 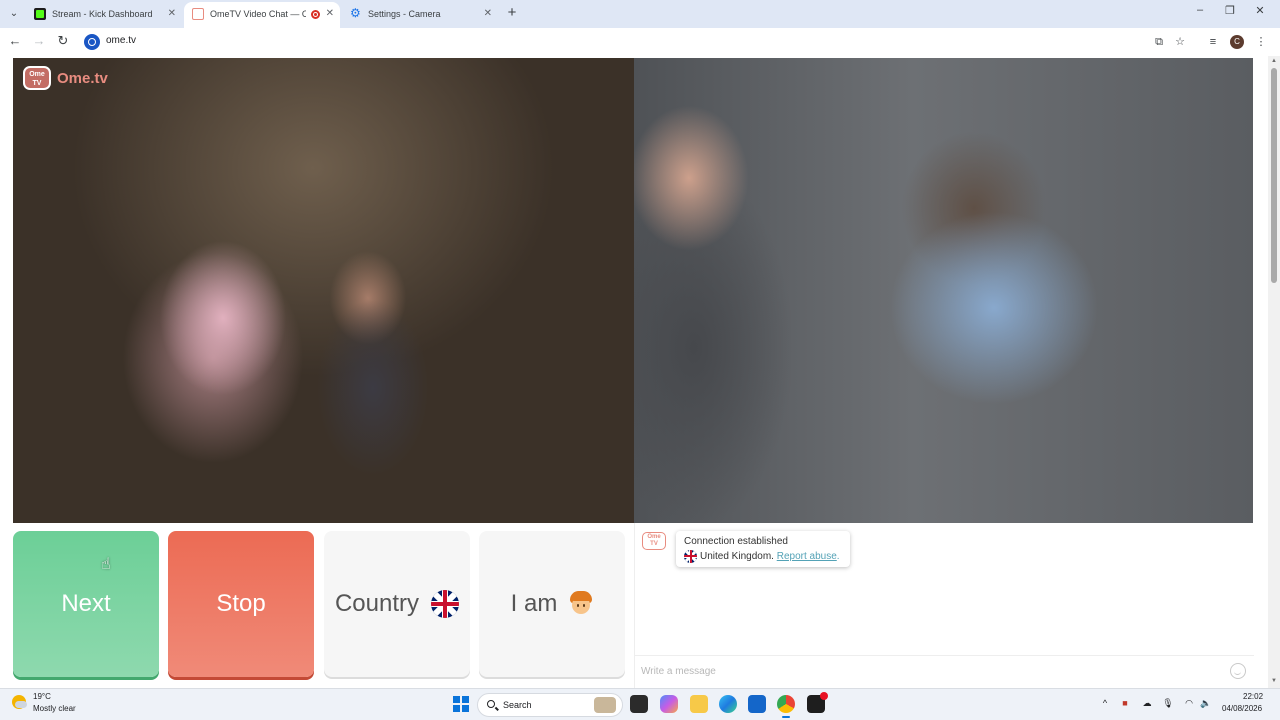 I want to click on settings-gear-icon: ⚙, so click(x=355, y=13).